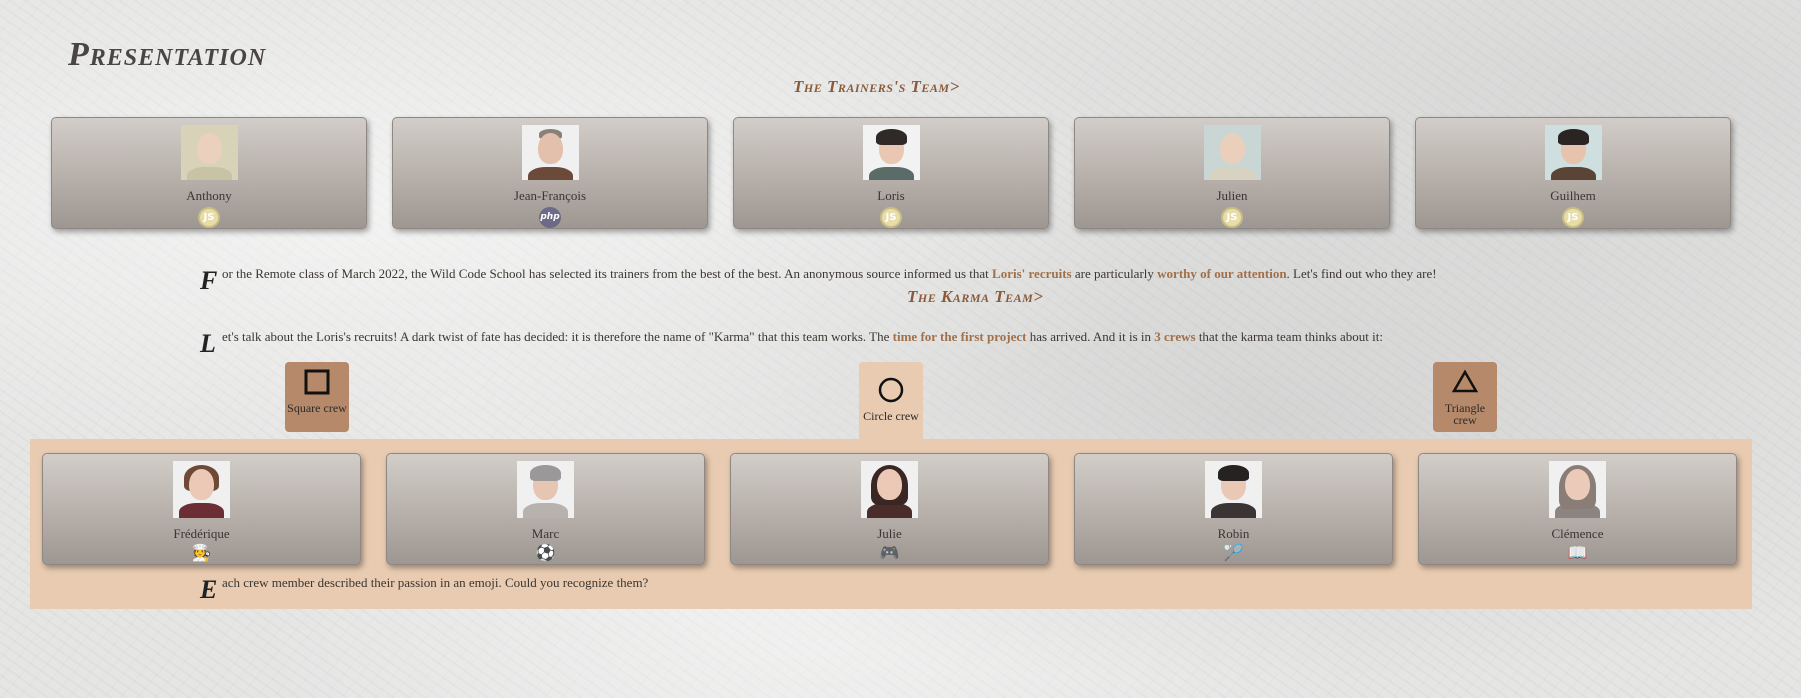 This screenshot has width=1801, height=698. Describe the element at coordinates (876, 86) in the screenshot. I see `trainers-section-title: The Trainers's Team>` at that location.